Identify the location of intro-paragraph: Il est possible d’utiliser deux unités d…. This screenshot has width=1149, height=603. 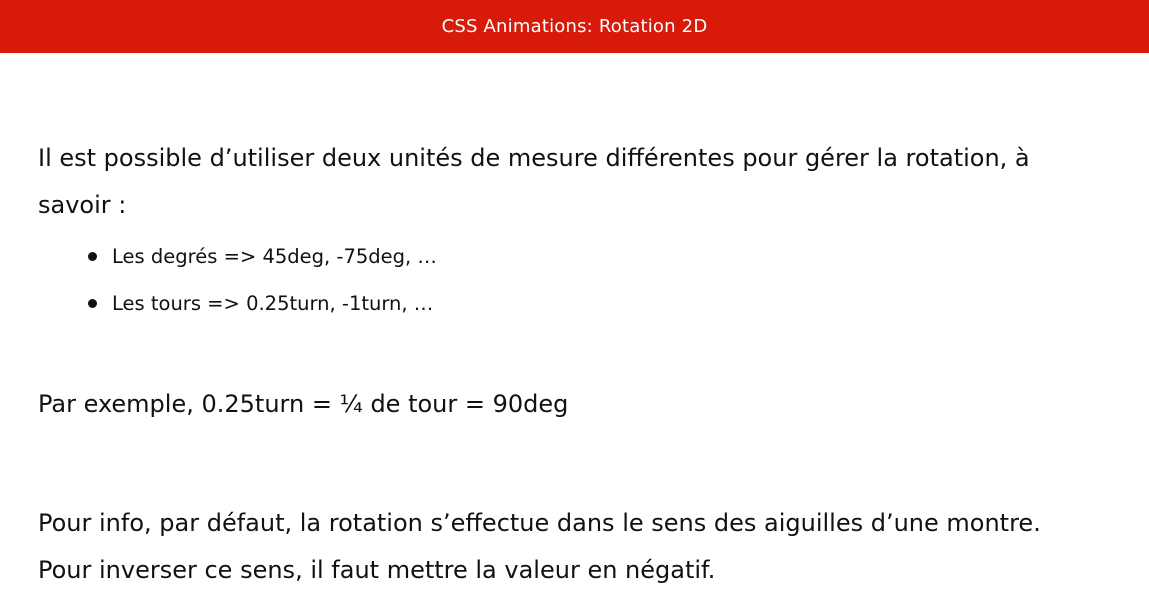
(583, 182).